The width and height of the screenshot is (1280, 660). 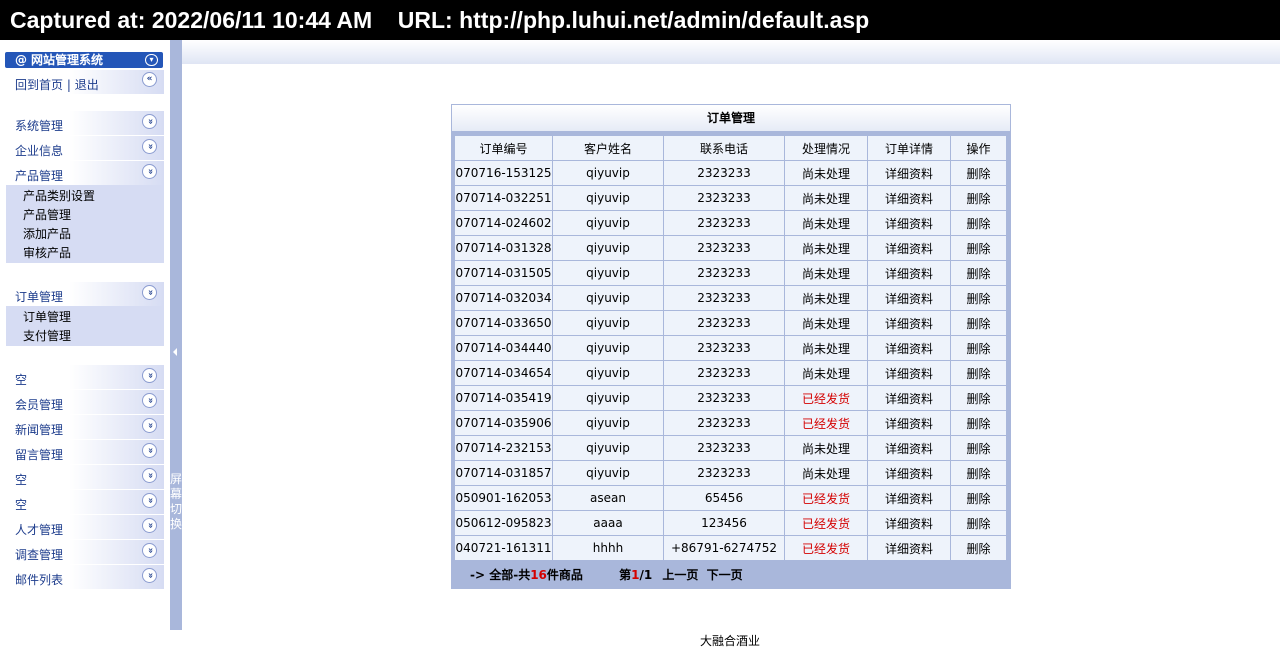 What do you see at coordinates (85, 402) in the screenshot?
I see `menu-section: 会员管理 »` at bounding box center [85, 402].